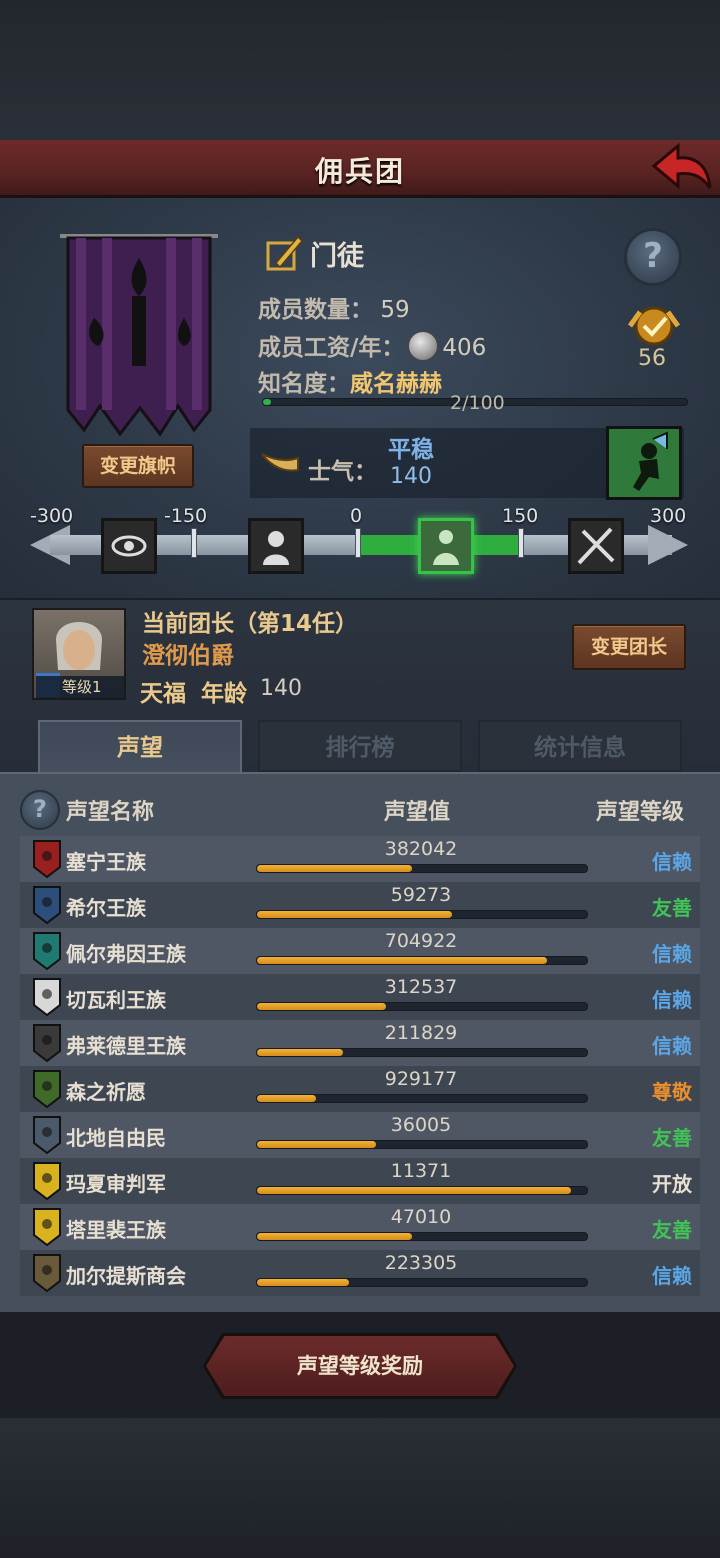 The height and width of the screenshot is (1558, 720). What do you see at coordinates (580, 746) in the screenshot?
I see `tab-statistics: 统计信息` at bounding box center [580, 746].